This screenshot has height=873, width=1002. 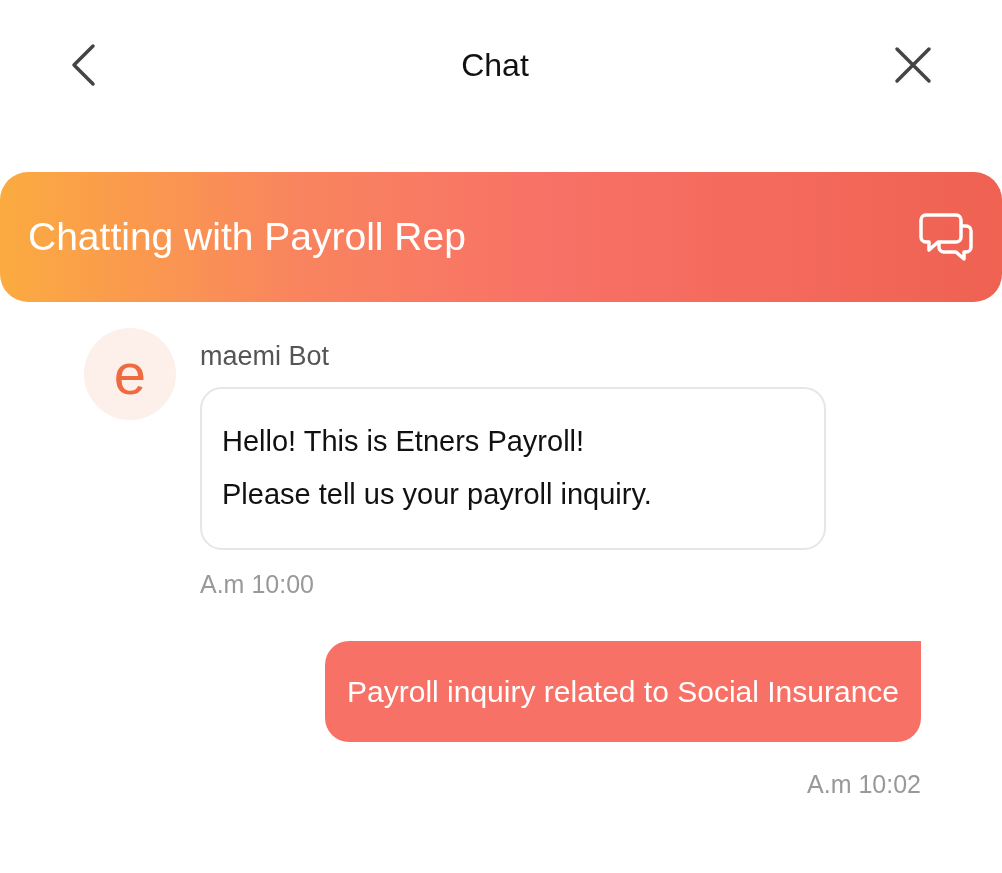 I want to click on message-text: Please tell us your payroll inquiry., so click(x=437, y=495).